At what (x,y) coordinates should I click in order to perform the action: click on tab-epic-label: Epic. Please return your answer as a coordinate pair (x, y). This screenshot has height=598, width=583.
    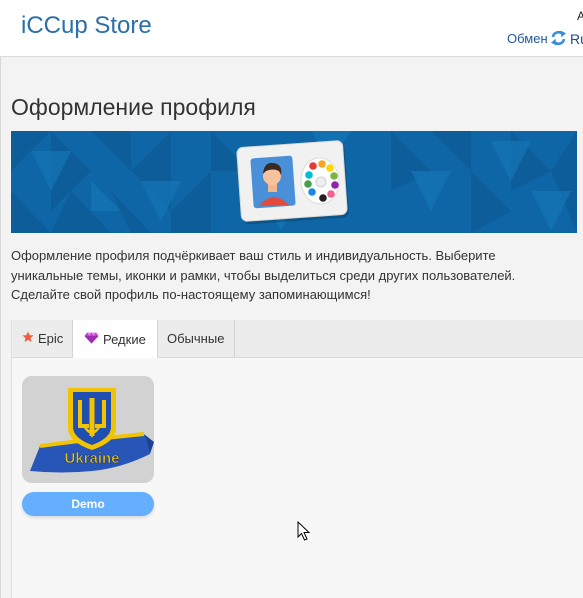
    Looking at the image, I should click on (51, 338).